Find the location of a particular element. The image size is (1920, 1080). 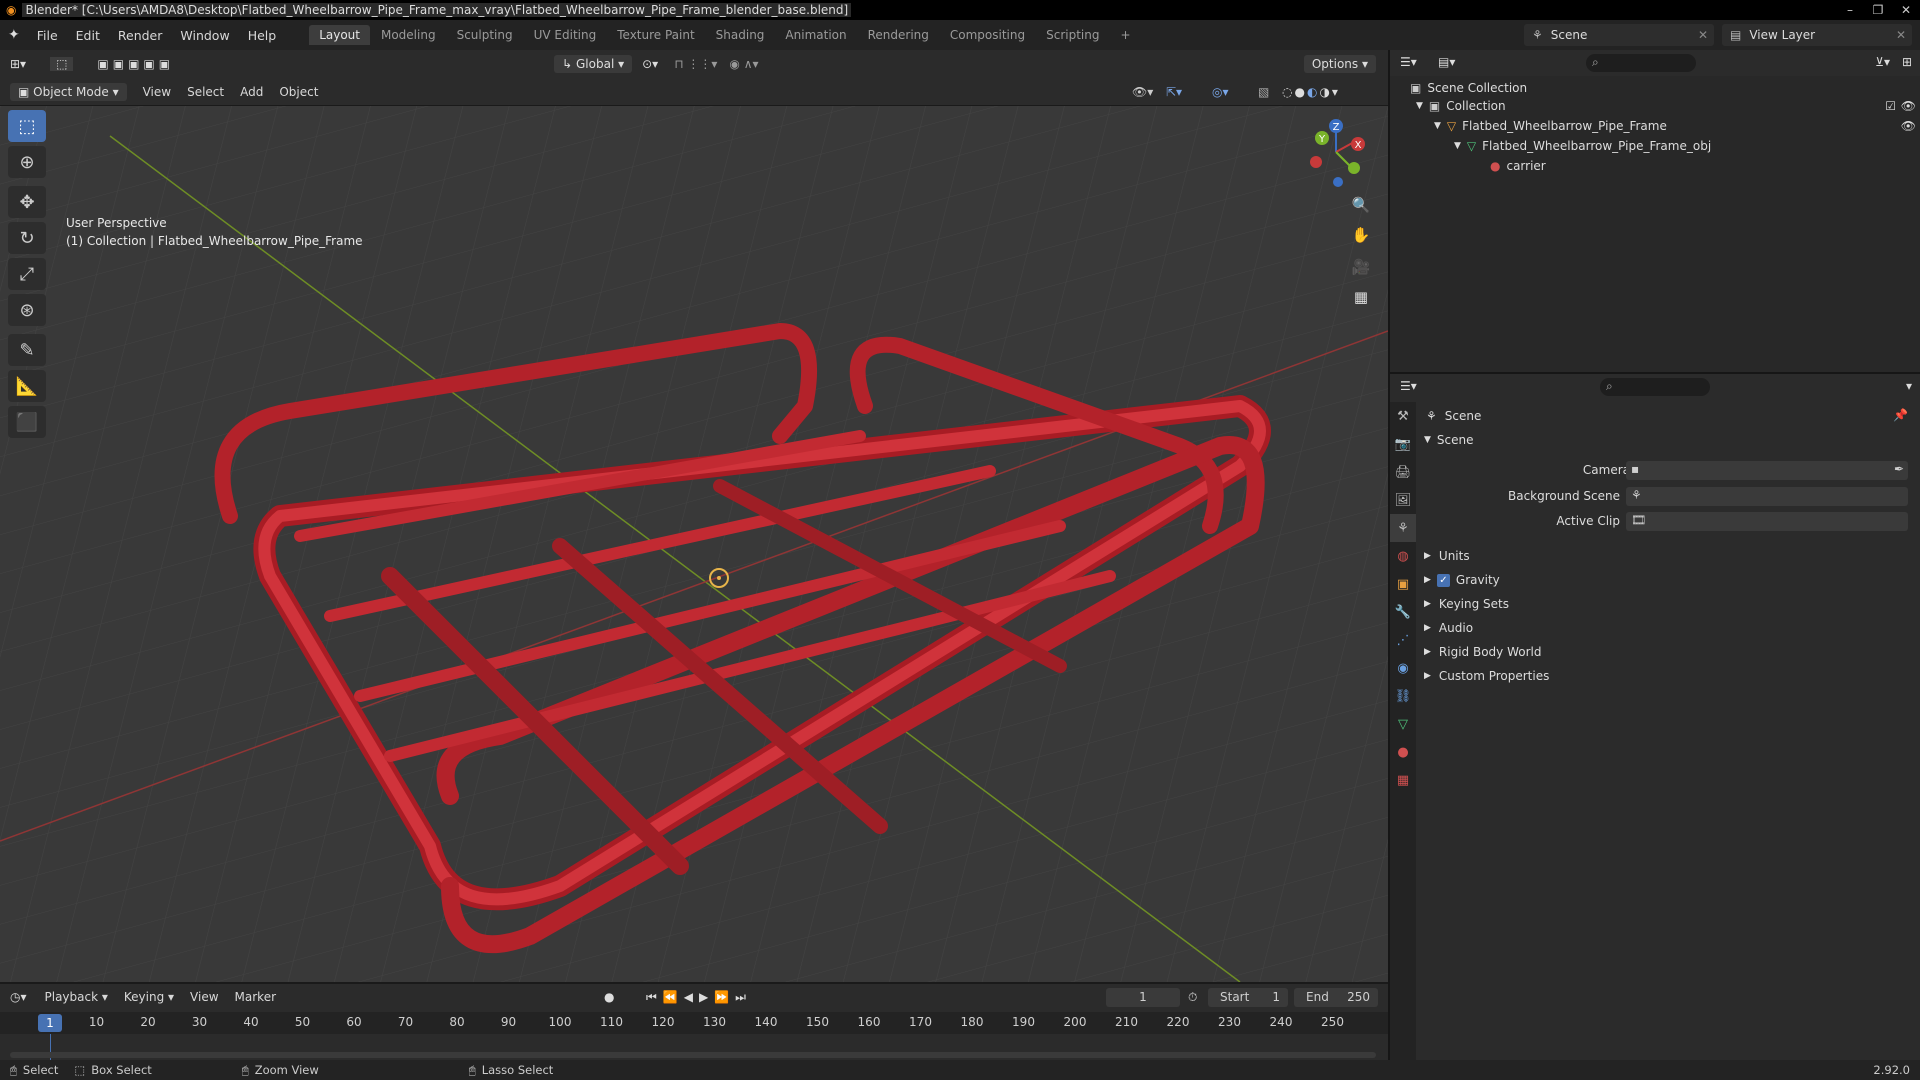

filter-icon: ⊻▾ is located at coordinates (1882, 62).